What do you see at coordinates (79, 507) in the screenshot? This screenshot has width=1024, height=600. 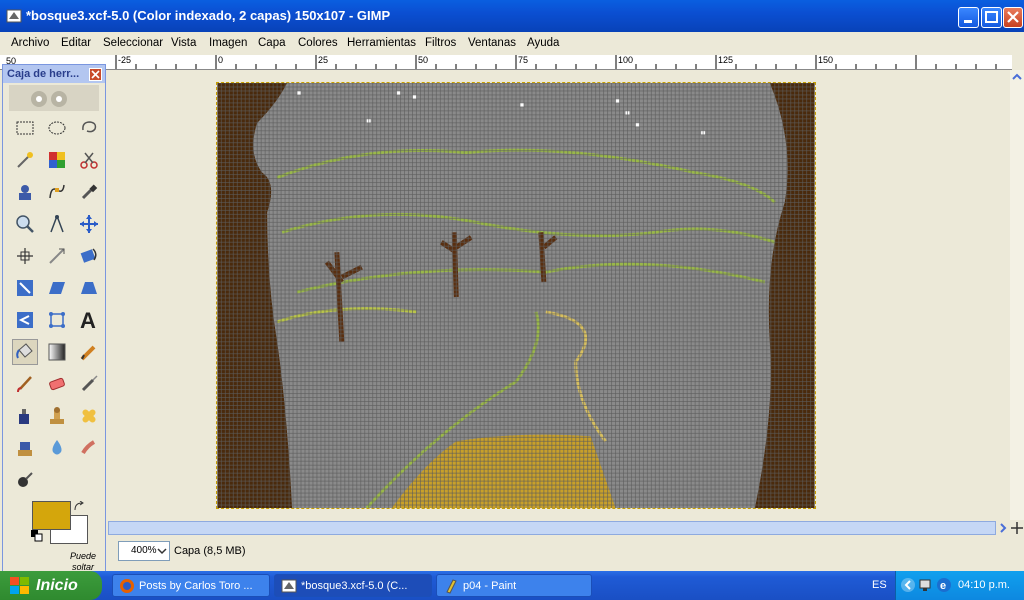 I see `swap-colors-icon` at bounding box center [79, 507].